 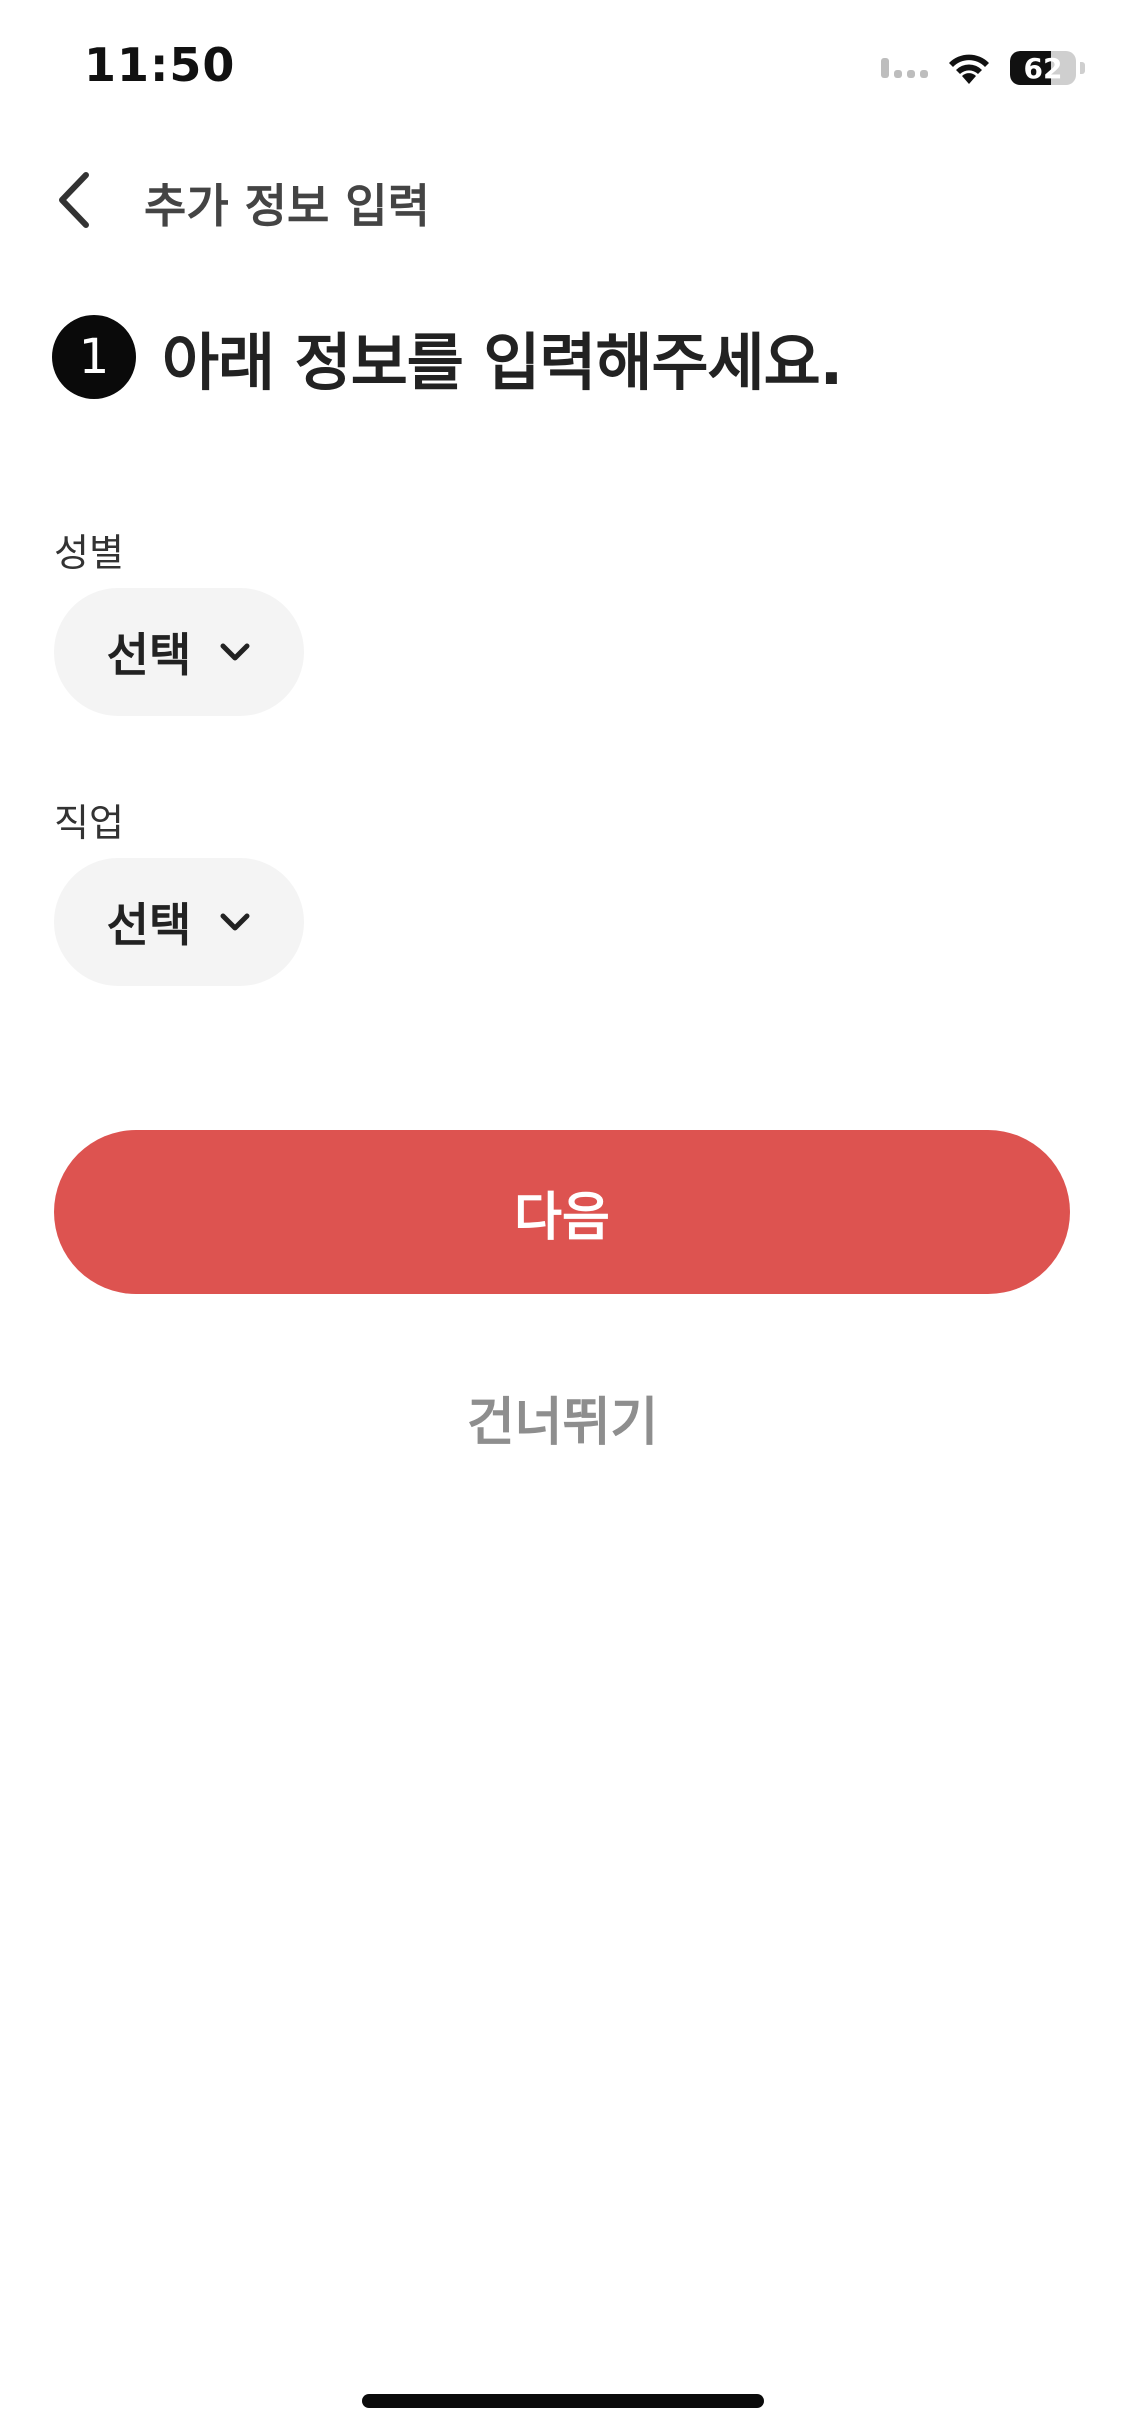 I want to click on next-button: 다음, so click(x=562, y=1212).